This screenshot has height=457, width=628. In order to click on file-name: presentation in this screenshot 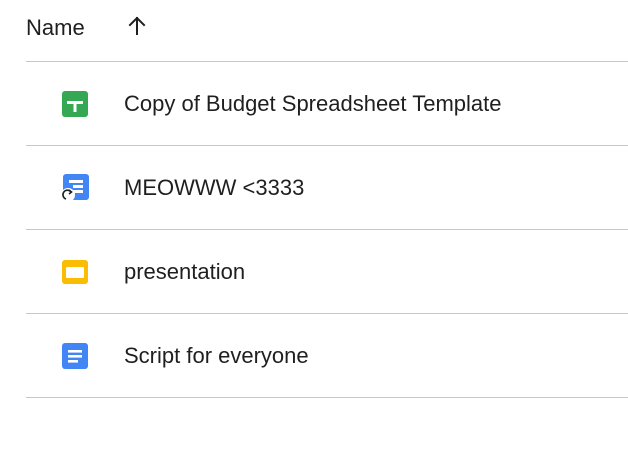, I will do `click(185, 271)`.